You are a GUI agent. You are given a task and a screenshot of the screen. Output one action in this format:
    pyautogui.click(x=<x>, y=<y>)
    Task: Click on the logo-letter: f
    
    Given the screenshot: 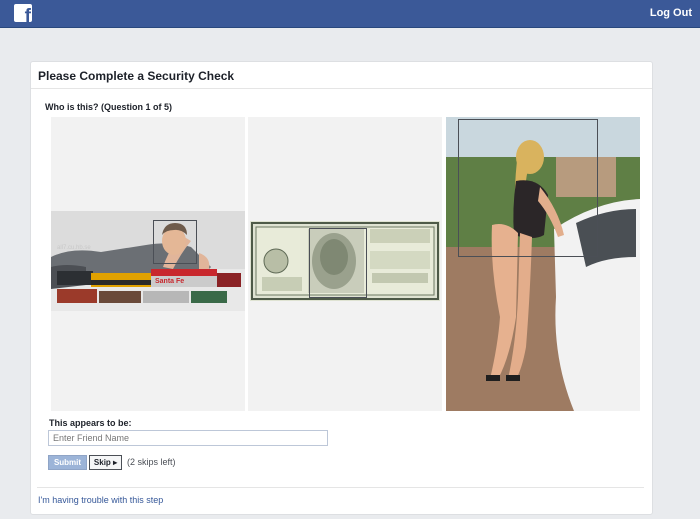 What is the action you would take?
    pyautogui.click(x=27, y=14)
    